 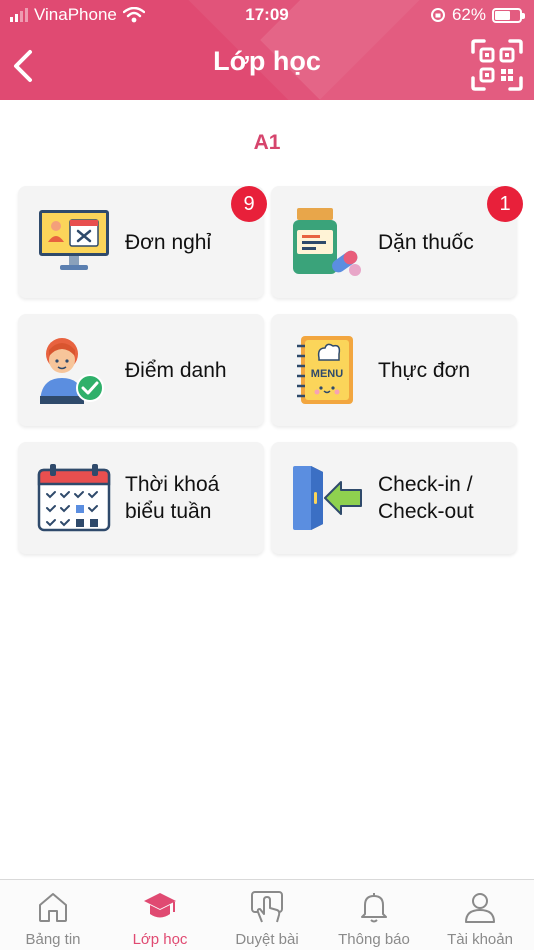 I want to click on bell-icon, so click(x=374, y=908).